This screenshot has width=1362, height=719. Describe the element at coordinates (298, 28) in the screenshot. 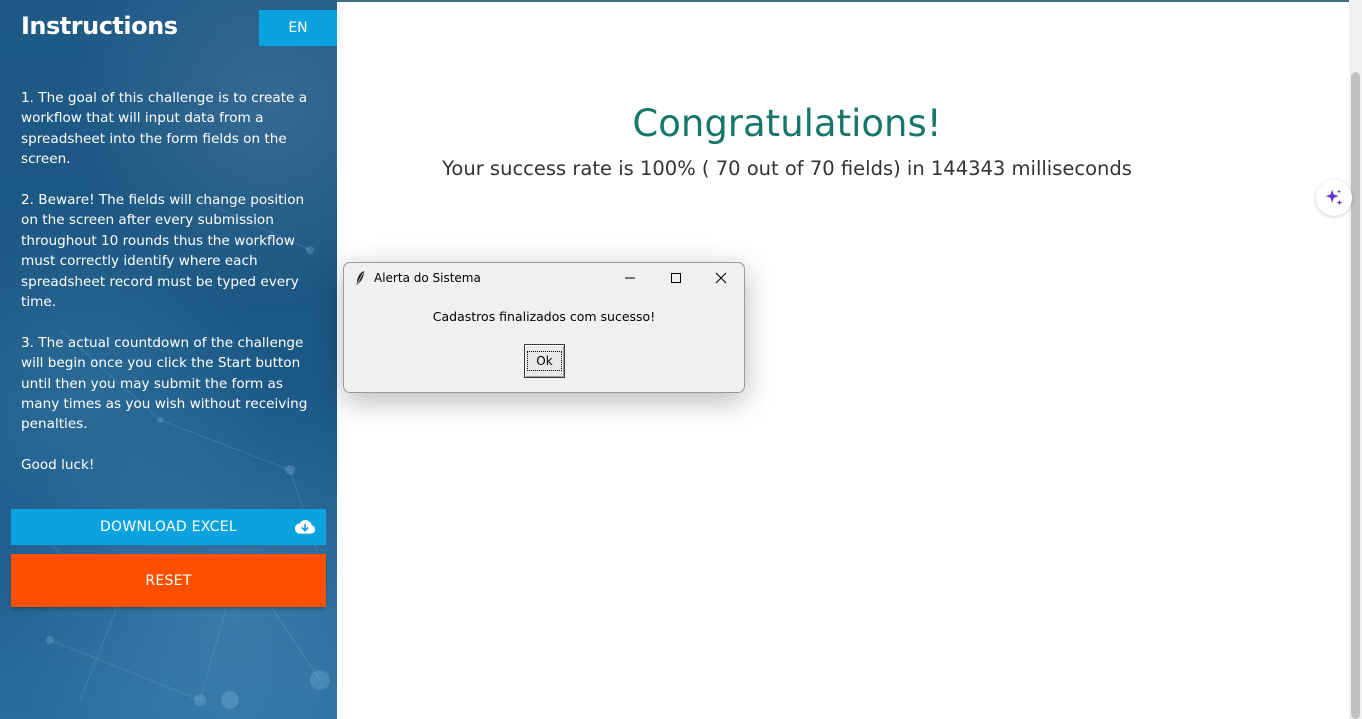

I see `language-button: EN` at that location.